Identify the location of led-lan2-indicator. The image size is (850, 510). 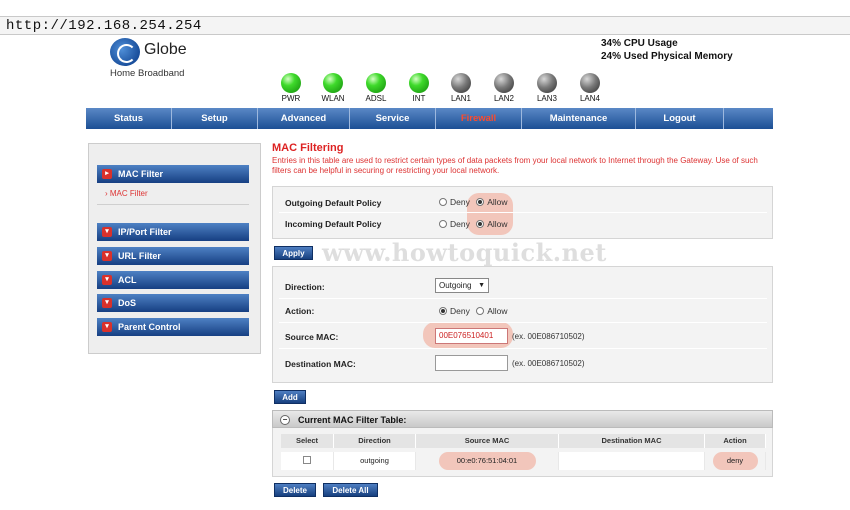
(504, 83).